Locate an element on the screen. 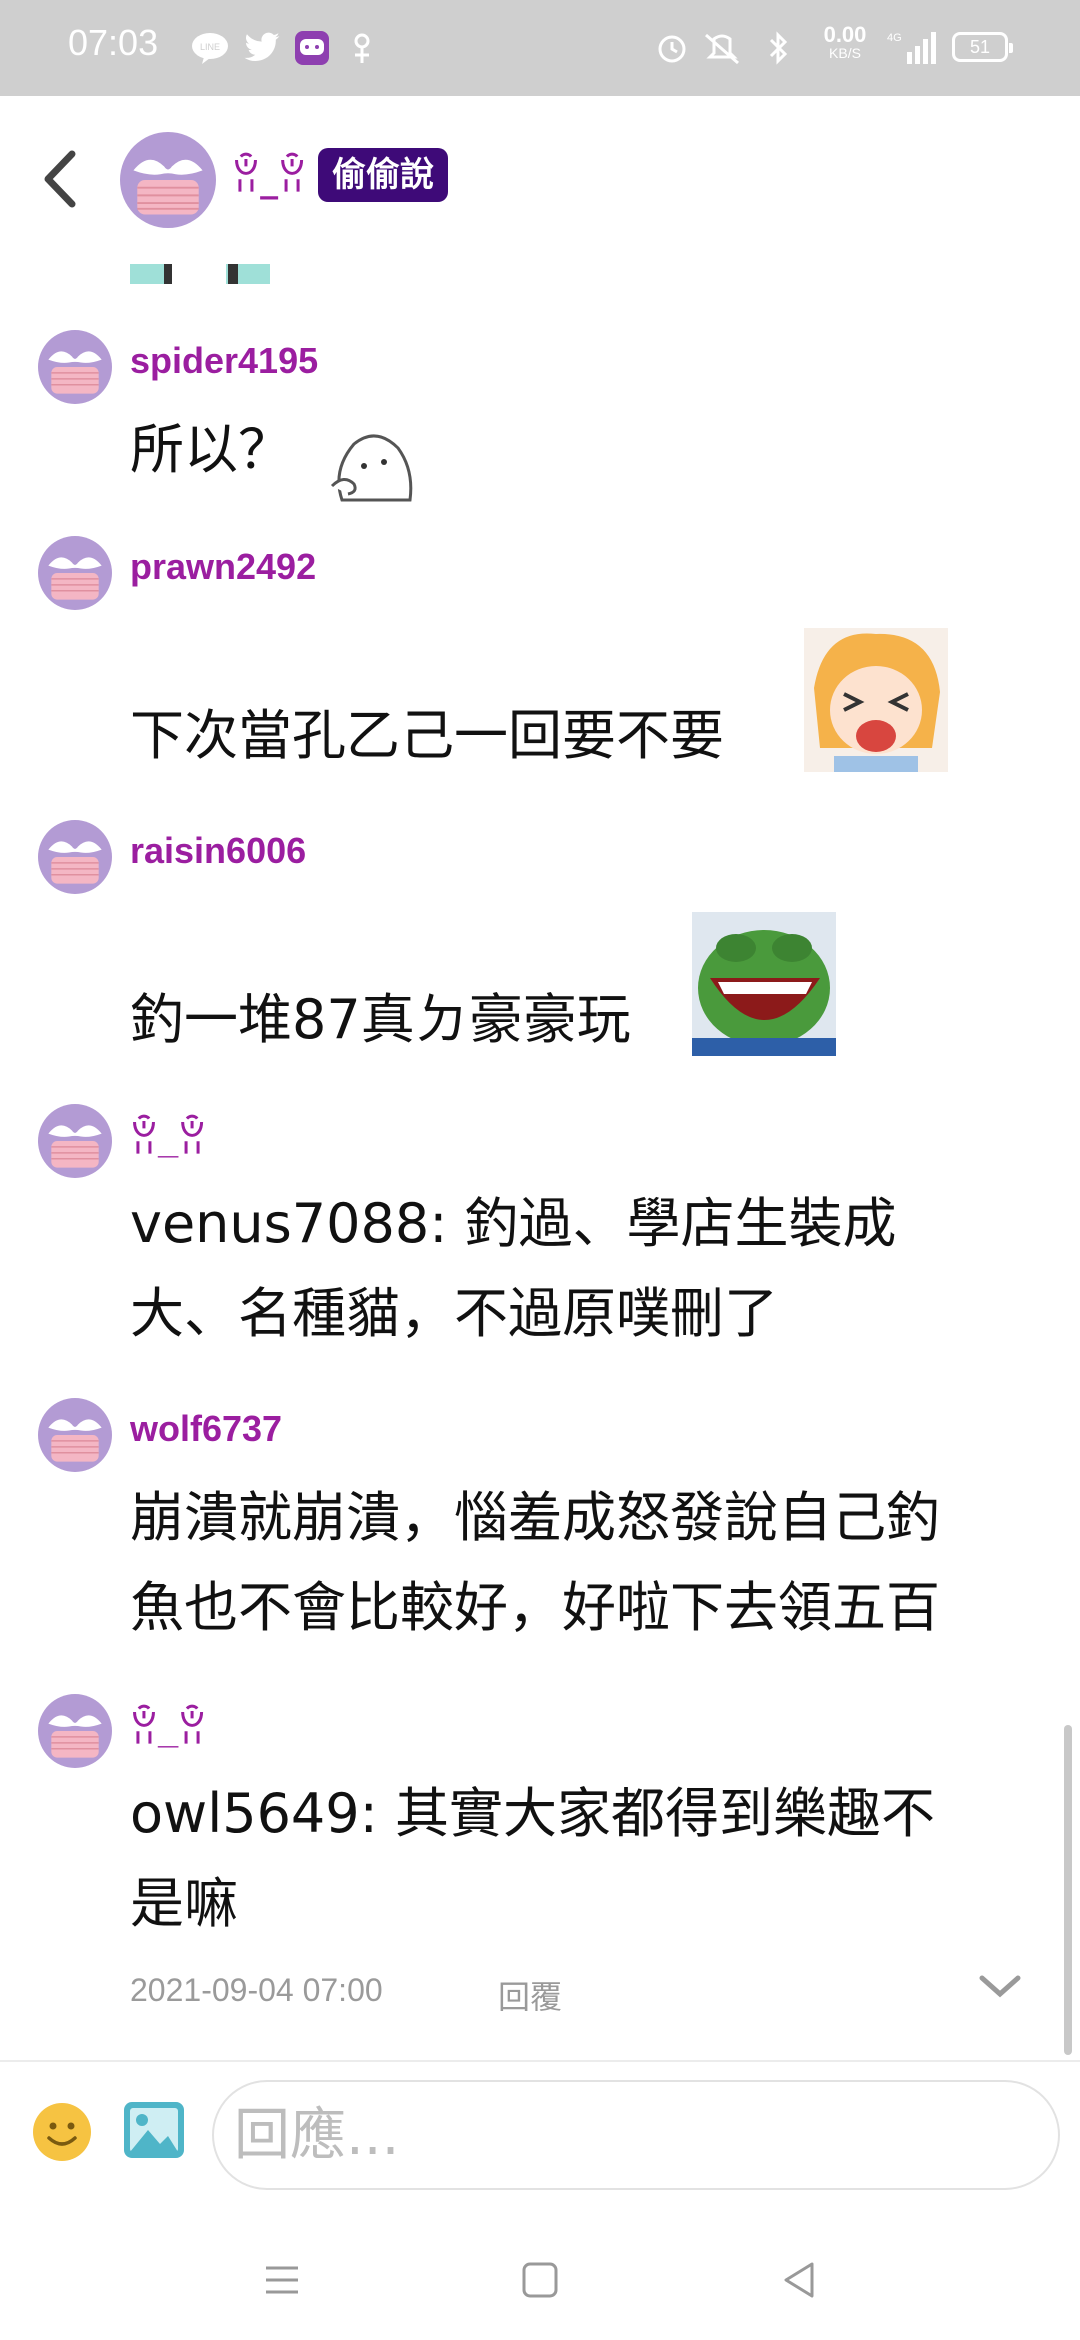 This screenshot has height=2340, width=1080. signal-icon: 4G is located at coordinates (912, 48).